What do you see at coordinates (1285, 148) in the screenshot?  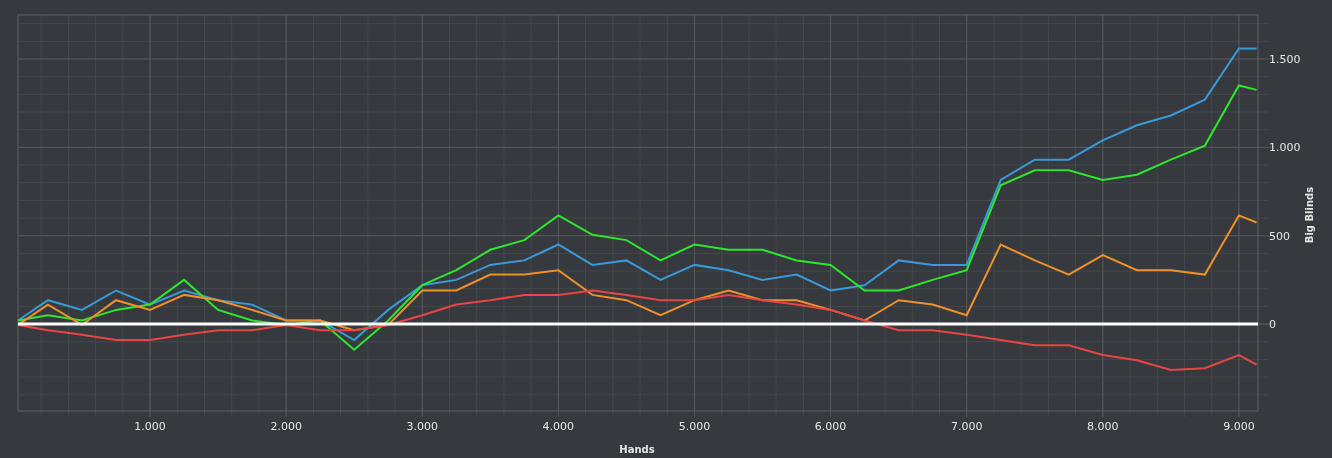 I see `y-tick-label: 1.000` at bounding box center [1285, 148].